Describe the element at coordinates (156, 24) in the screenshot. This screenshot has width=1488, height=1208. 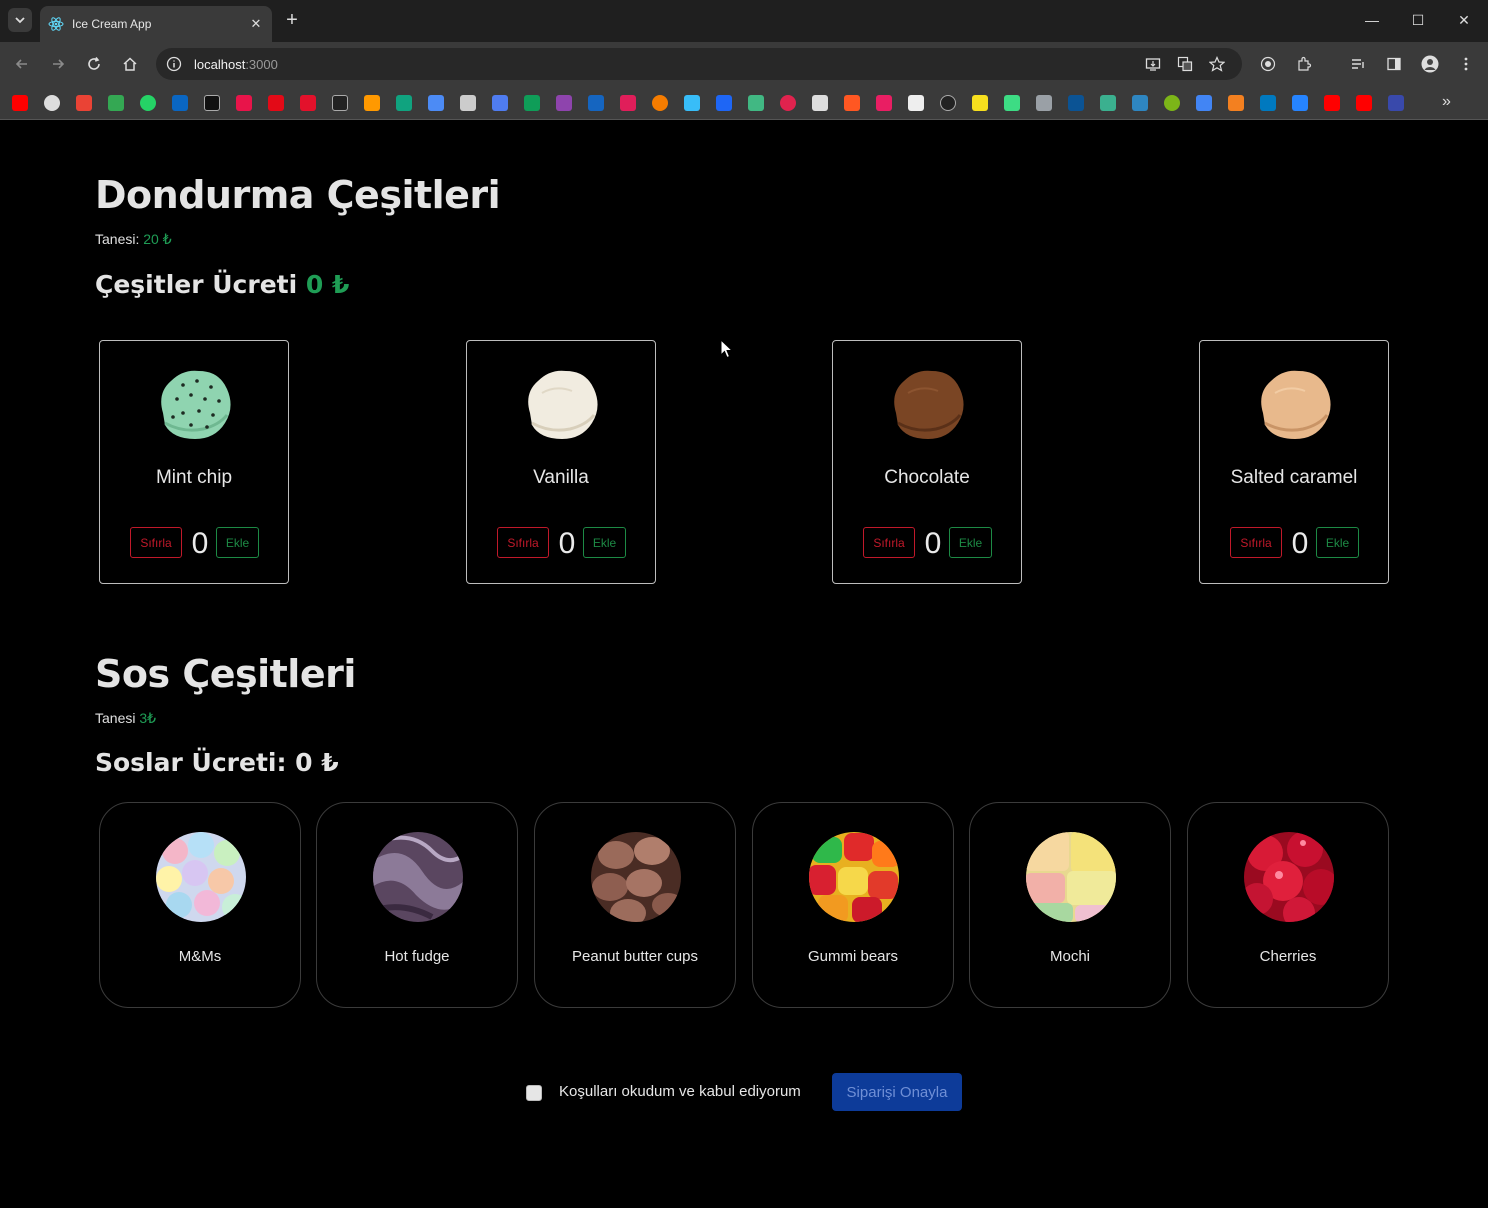
I see `browser-tab: Ice Cream App ✕` at that location.